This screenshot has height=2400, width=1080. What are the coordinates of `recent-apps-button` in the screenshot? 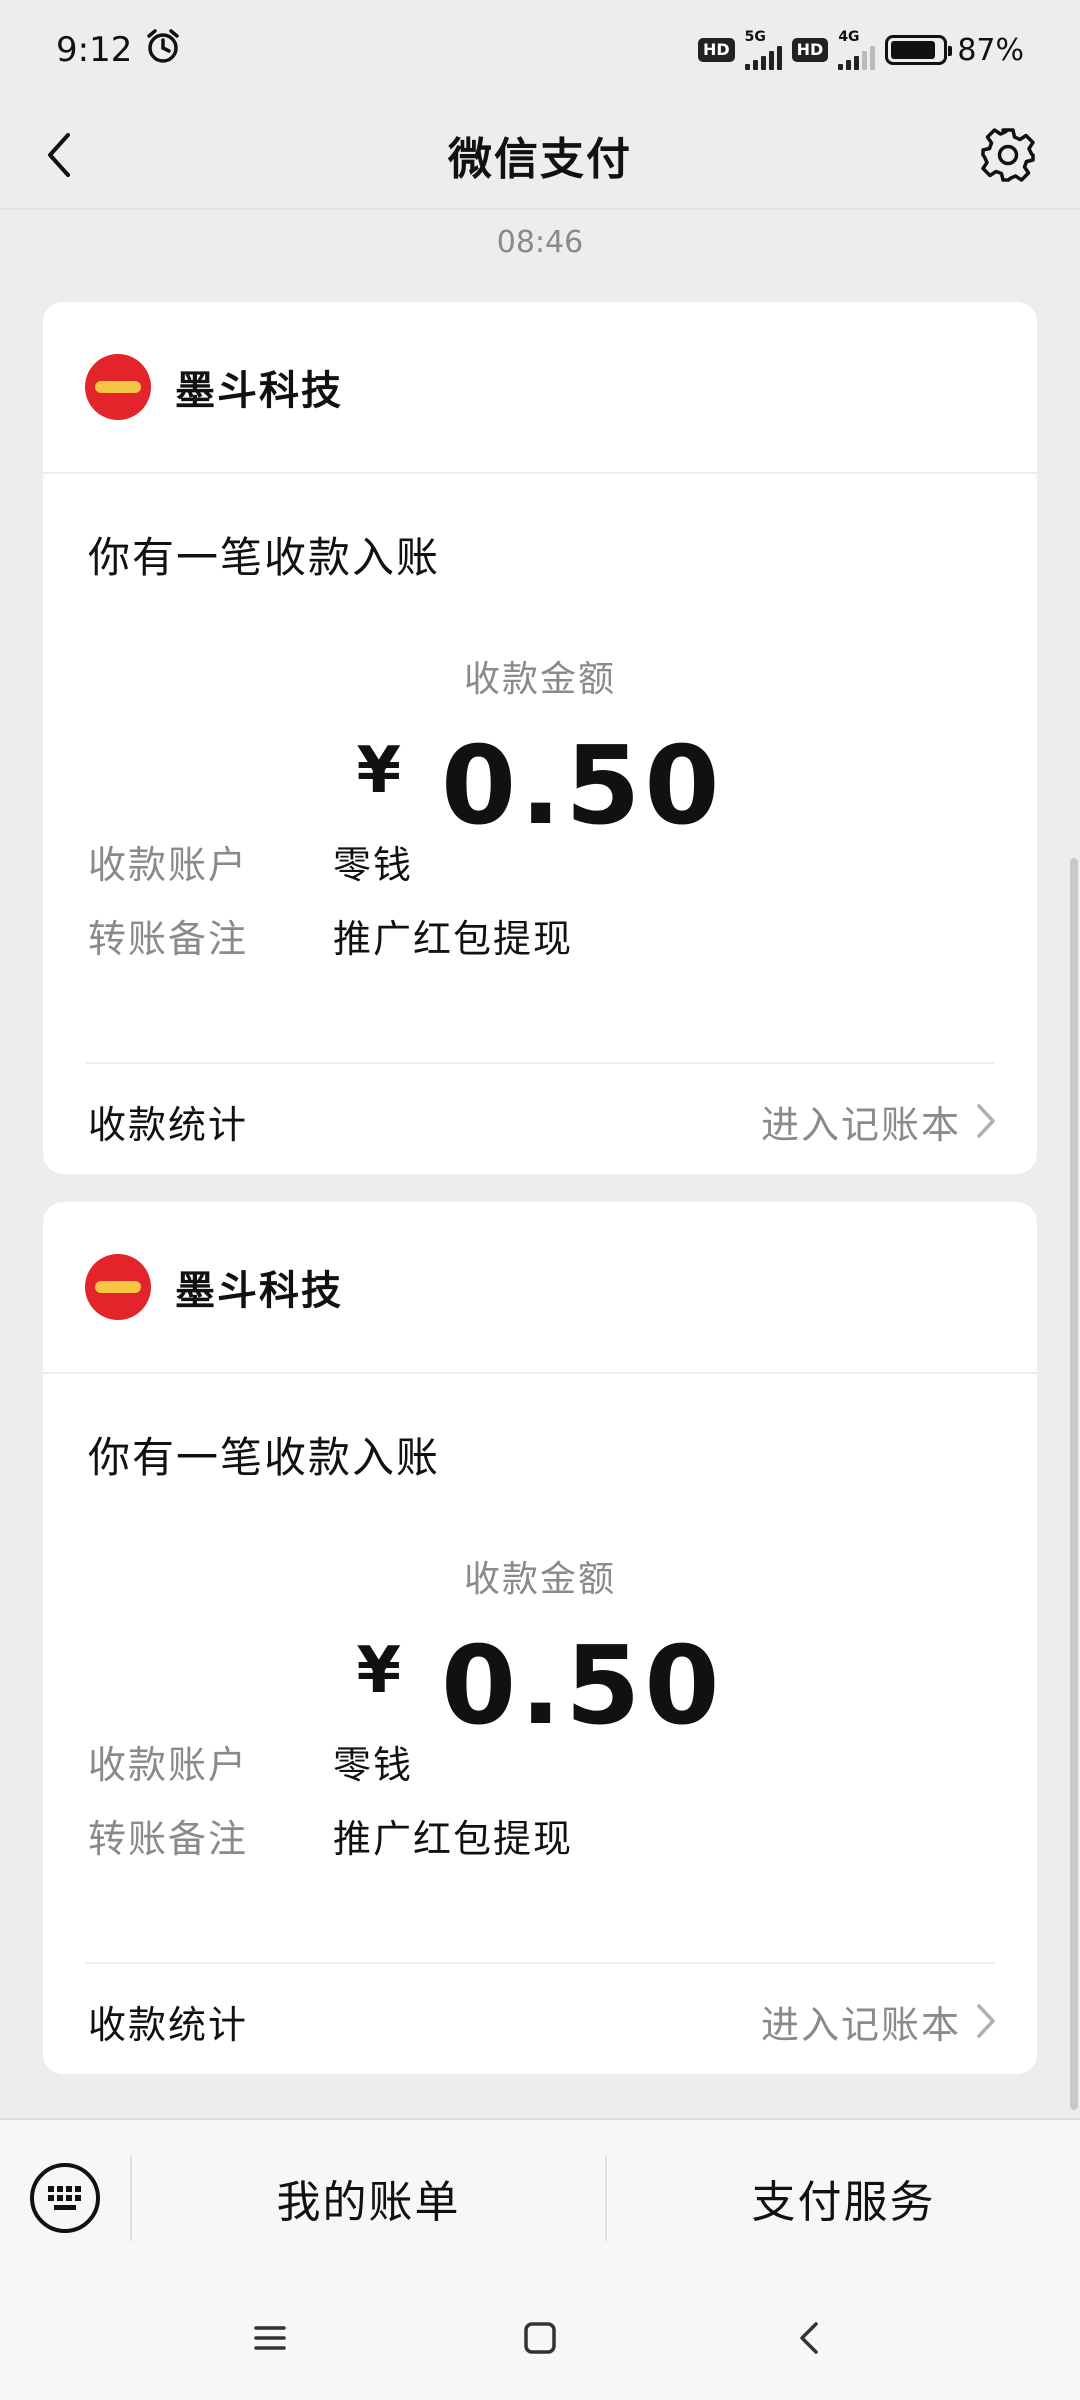 It's located at (270, 2338).